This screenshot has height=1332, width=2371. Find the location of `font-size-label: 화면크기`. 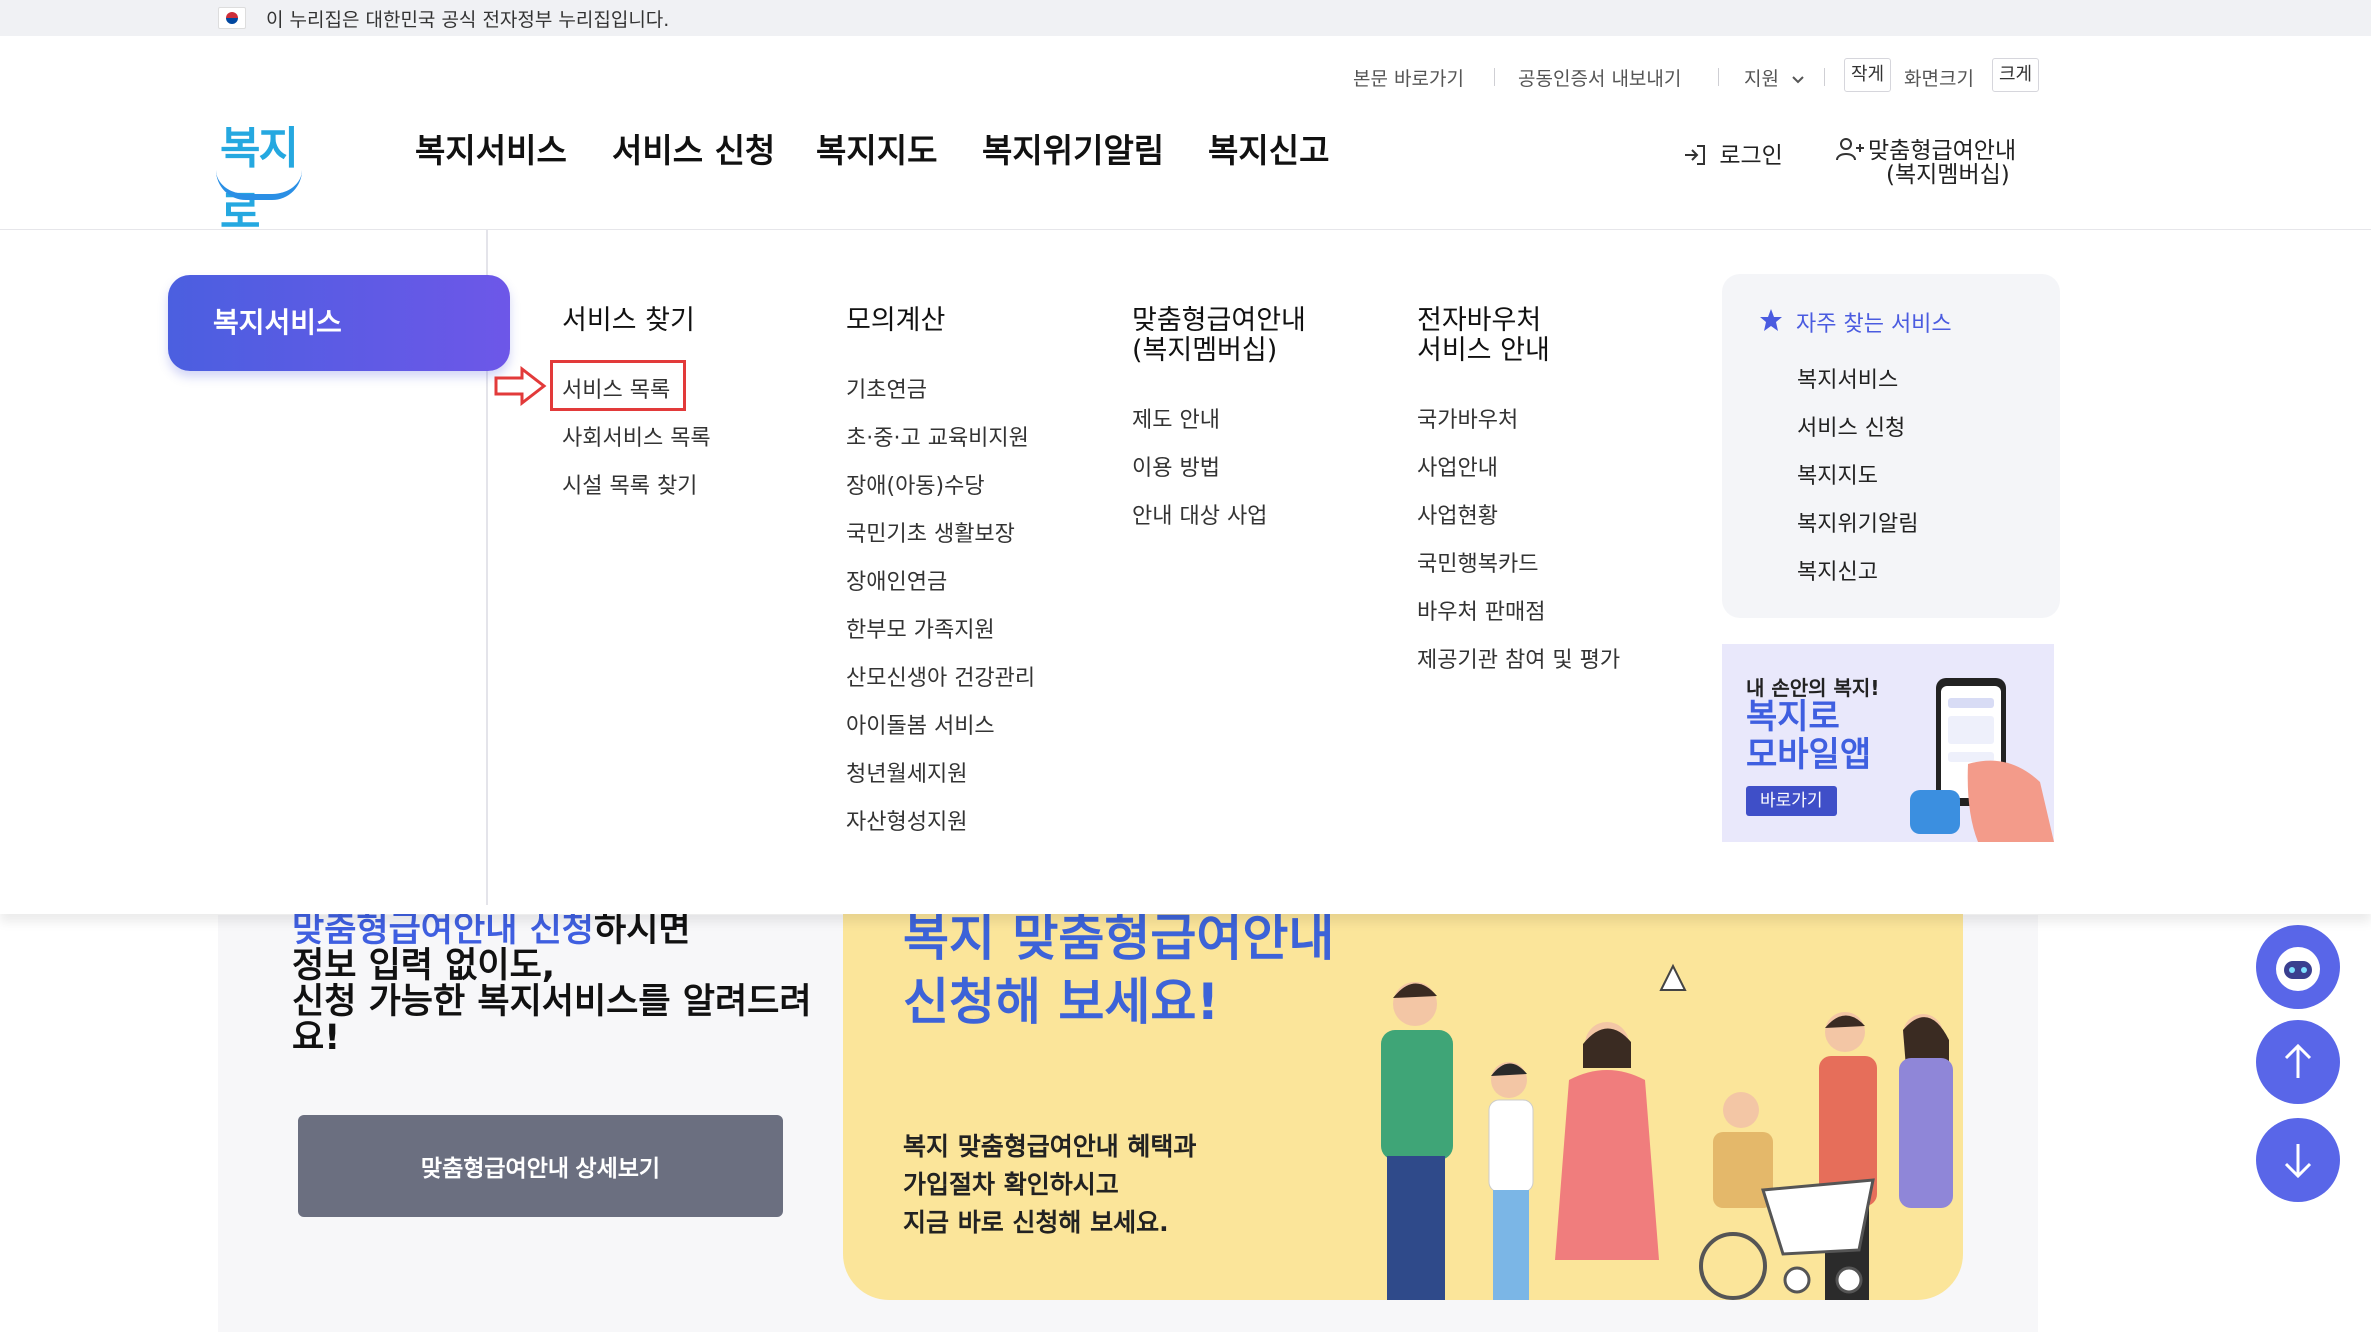

font-size-label: 화면크기 is located at coordinates (1939, 79).